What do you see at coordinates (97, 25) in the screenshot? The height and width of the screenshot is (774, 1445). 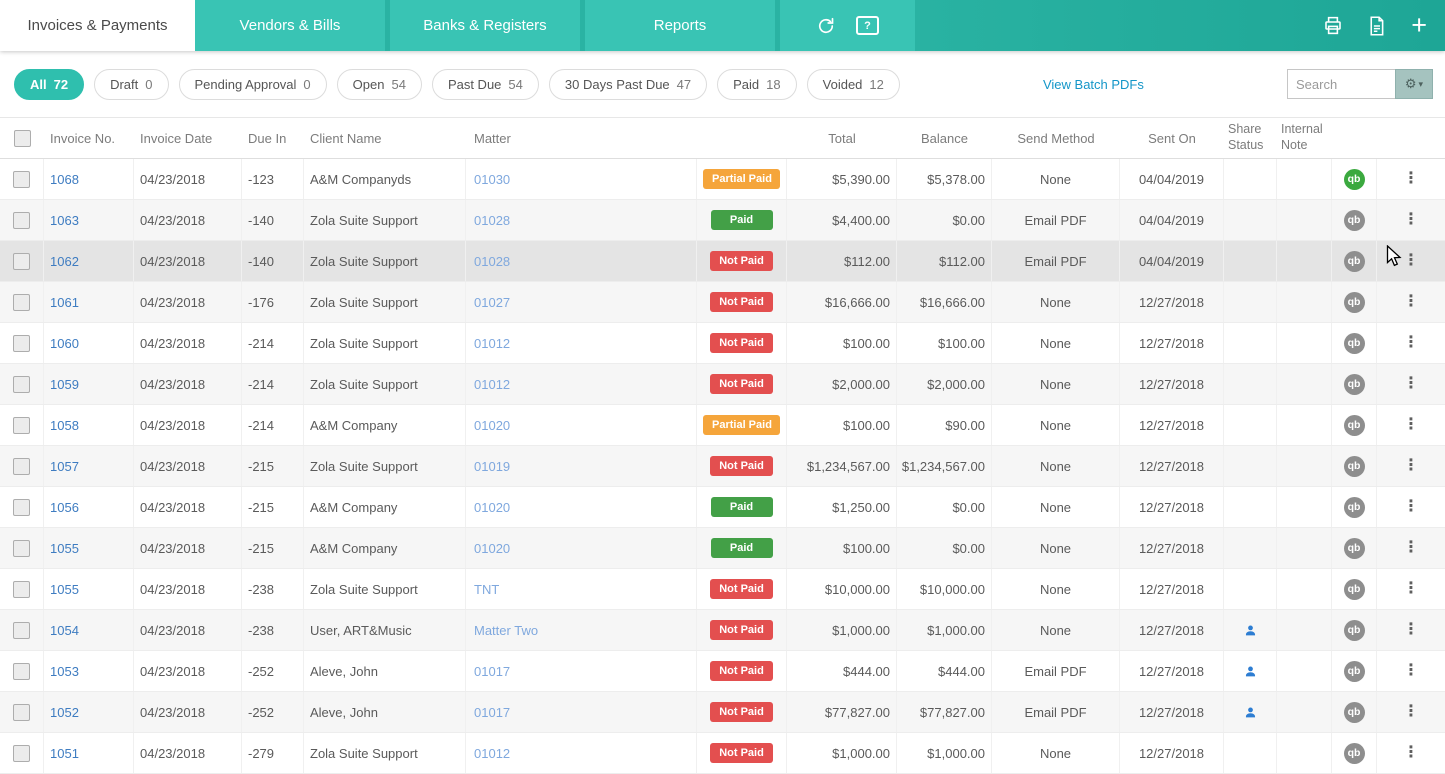 I see `tab-invoices-payments: Invoices & Payments` at bounding box center [97, 25].